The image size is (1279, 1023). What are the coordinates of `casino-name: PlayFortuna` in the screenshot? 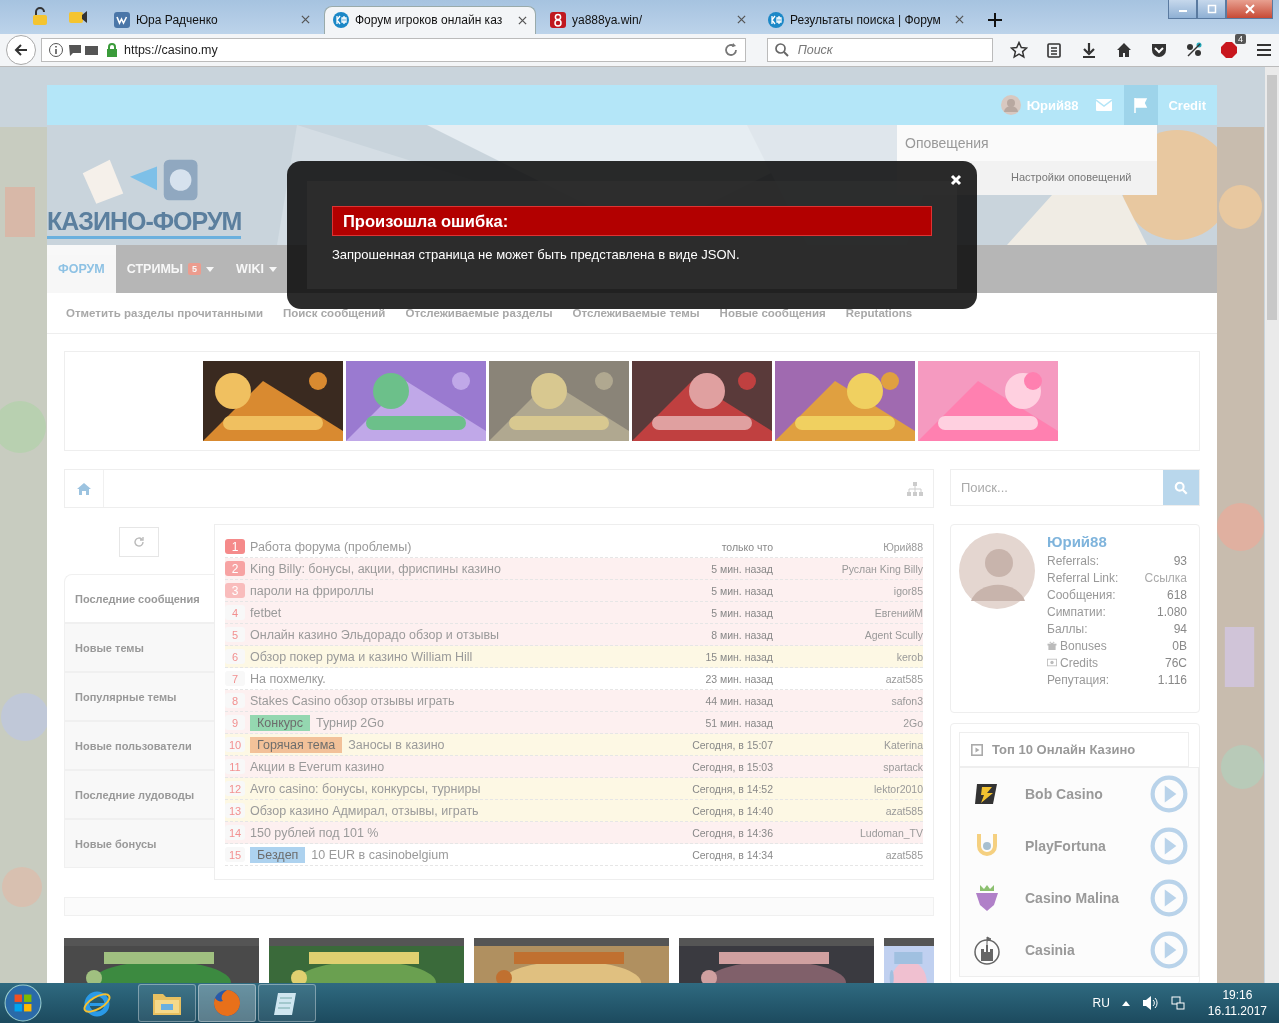 It's located at (1087, 846).